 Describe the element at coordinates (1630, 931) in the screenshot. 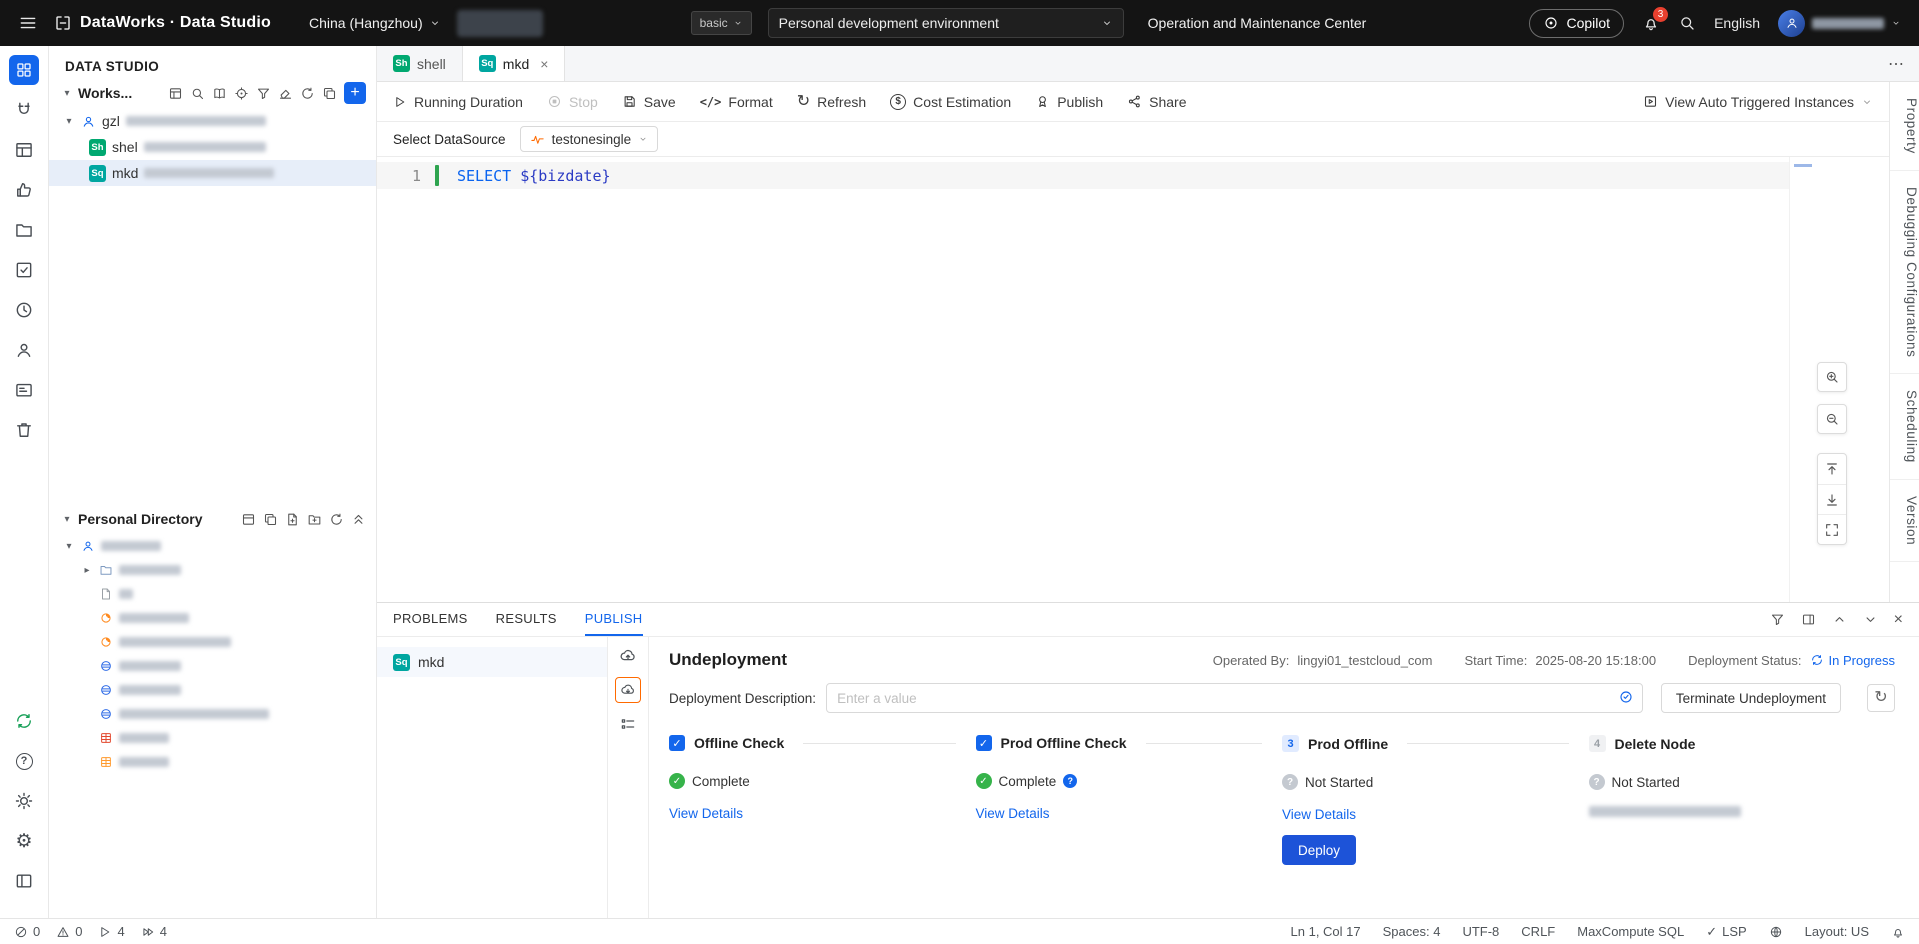

I see `language-mode: MaxCompute SQL` at that location.